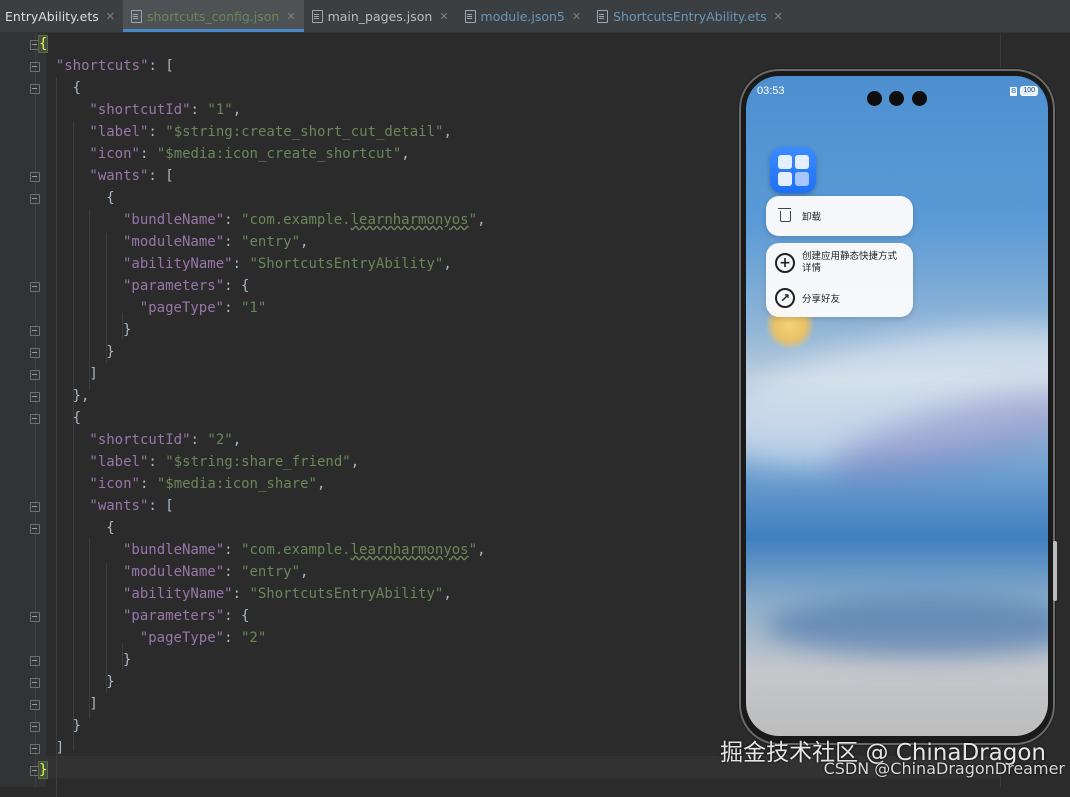 The width and height of the screenshot is (1070, 797). Describe the element at coordinates (839, 263) in the screenshot. I see `create-shortcut-item: + 创建应用静态快捷方式详情` at that location.